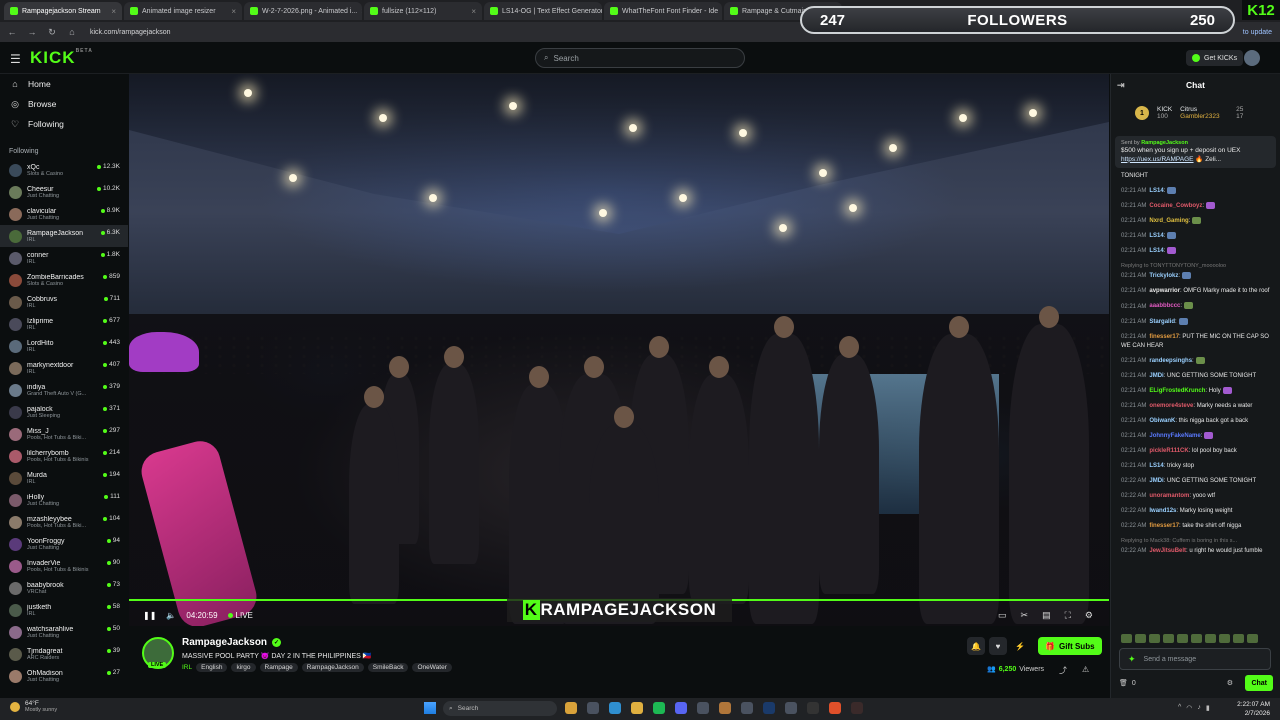 This screenshot has height=720, width=1280. What do you see at coordinates (769, 708) in the screenshot?
I see `photoshop-icon` at bounding box center [769, 708].